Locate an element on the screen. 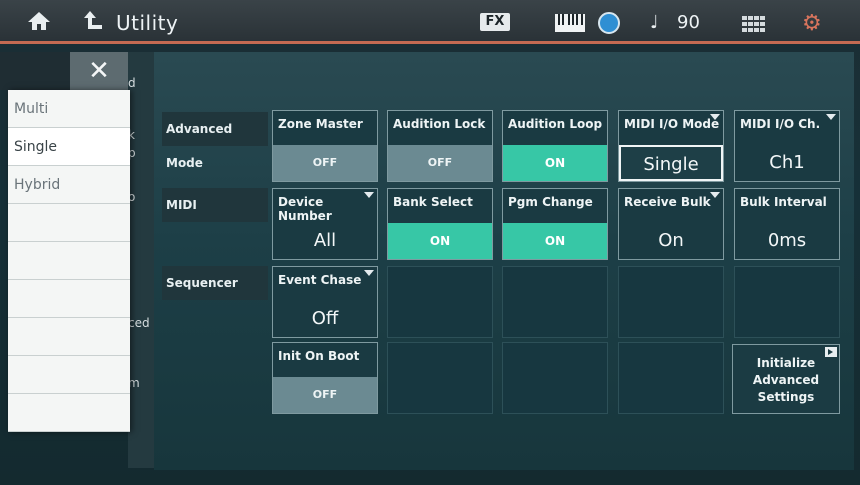  fragment-text: d is located at coordinates (132, 83).